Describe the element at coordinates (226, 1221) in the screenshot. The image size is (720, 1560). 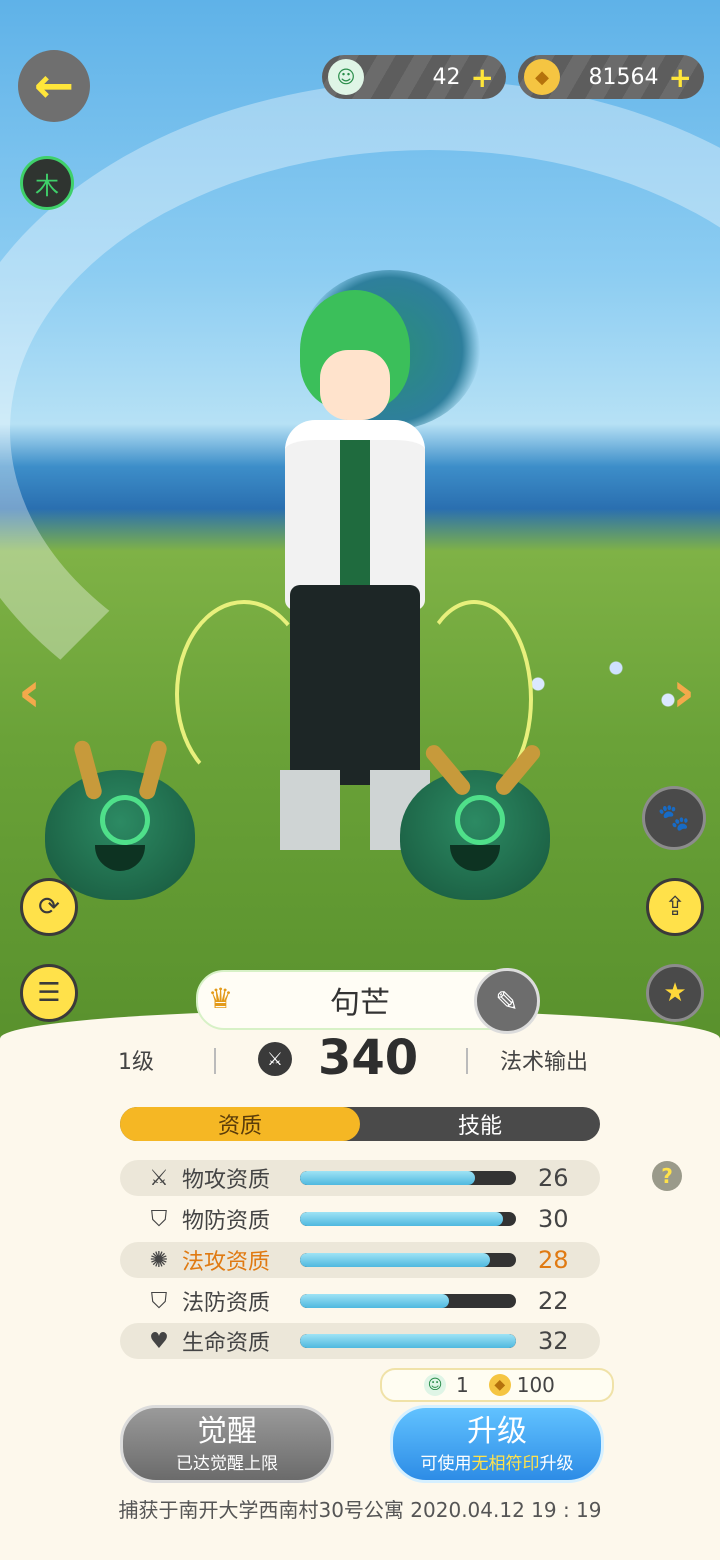
I see `stat-label: 物防资质` at that location.